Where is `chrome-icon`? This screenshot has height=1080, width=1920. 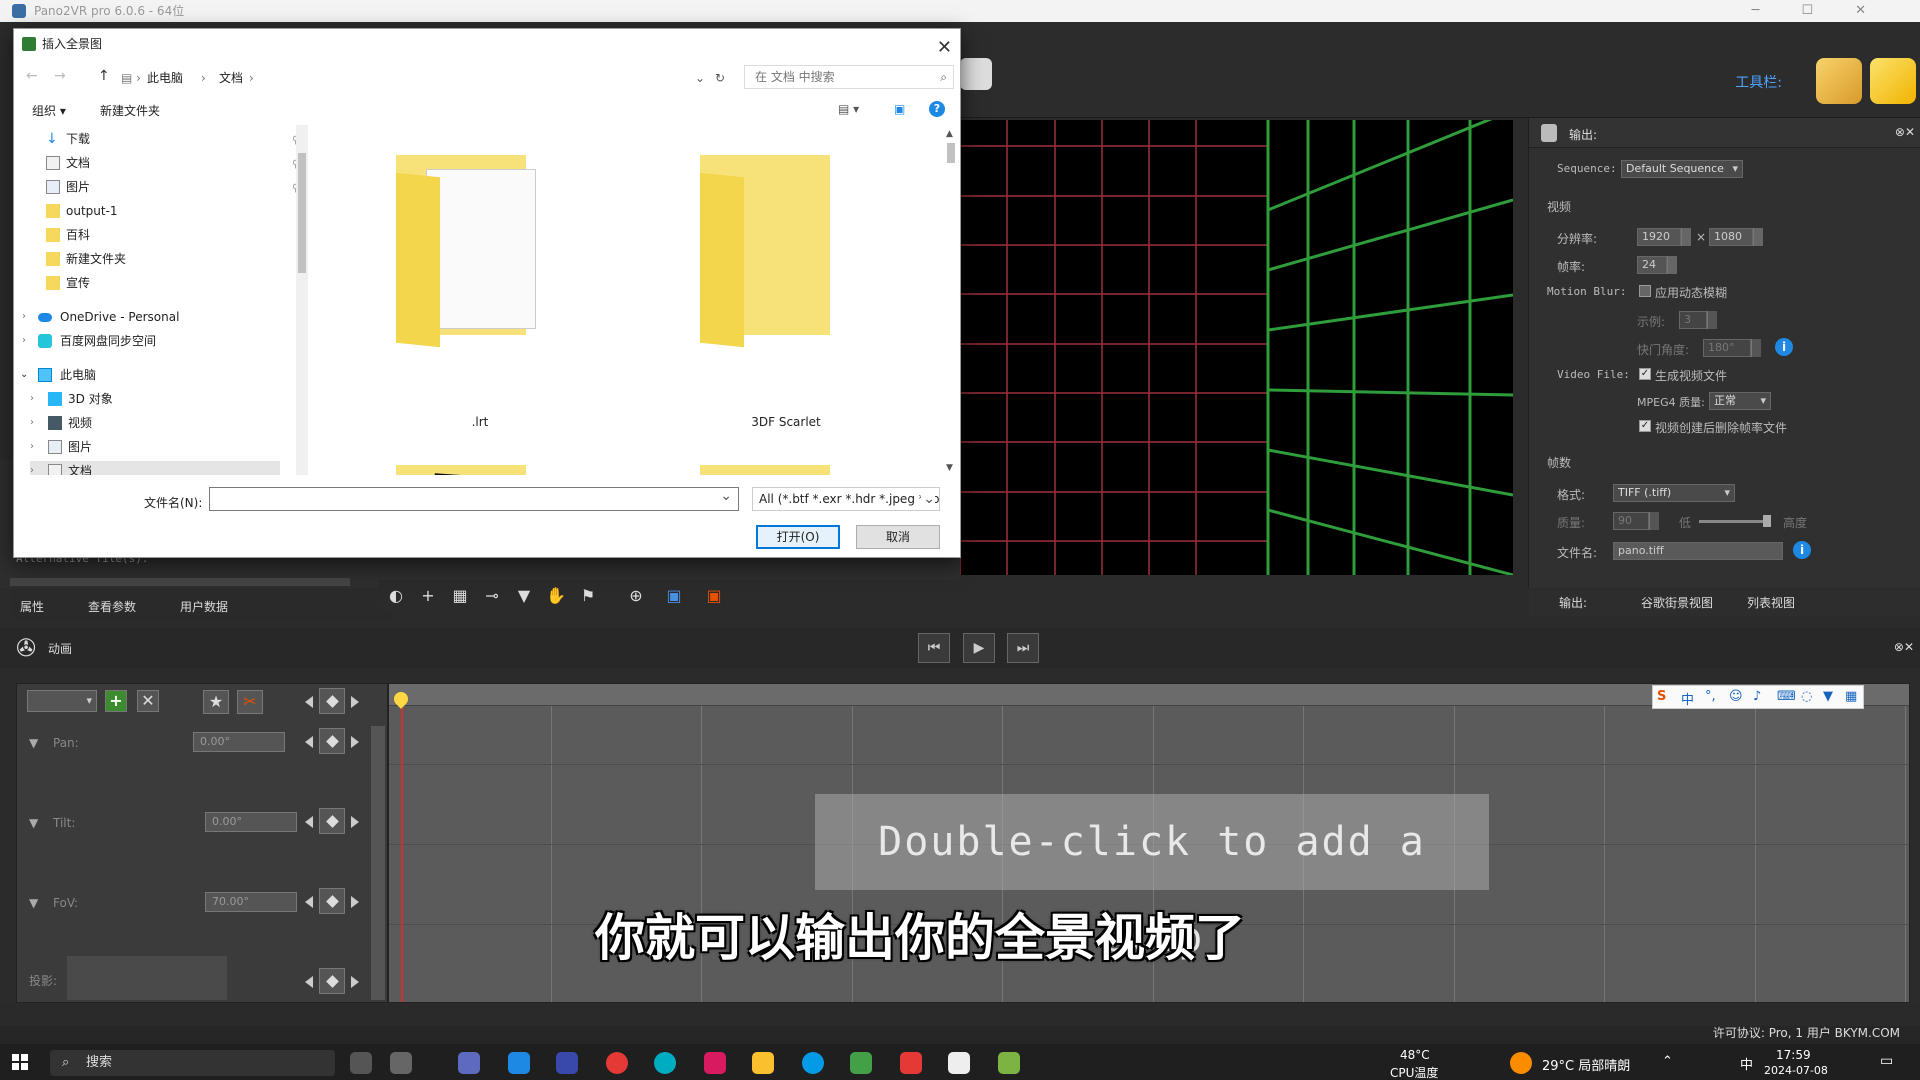
chrome-icon is located at coordinates (617, 1063).